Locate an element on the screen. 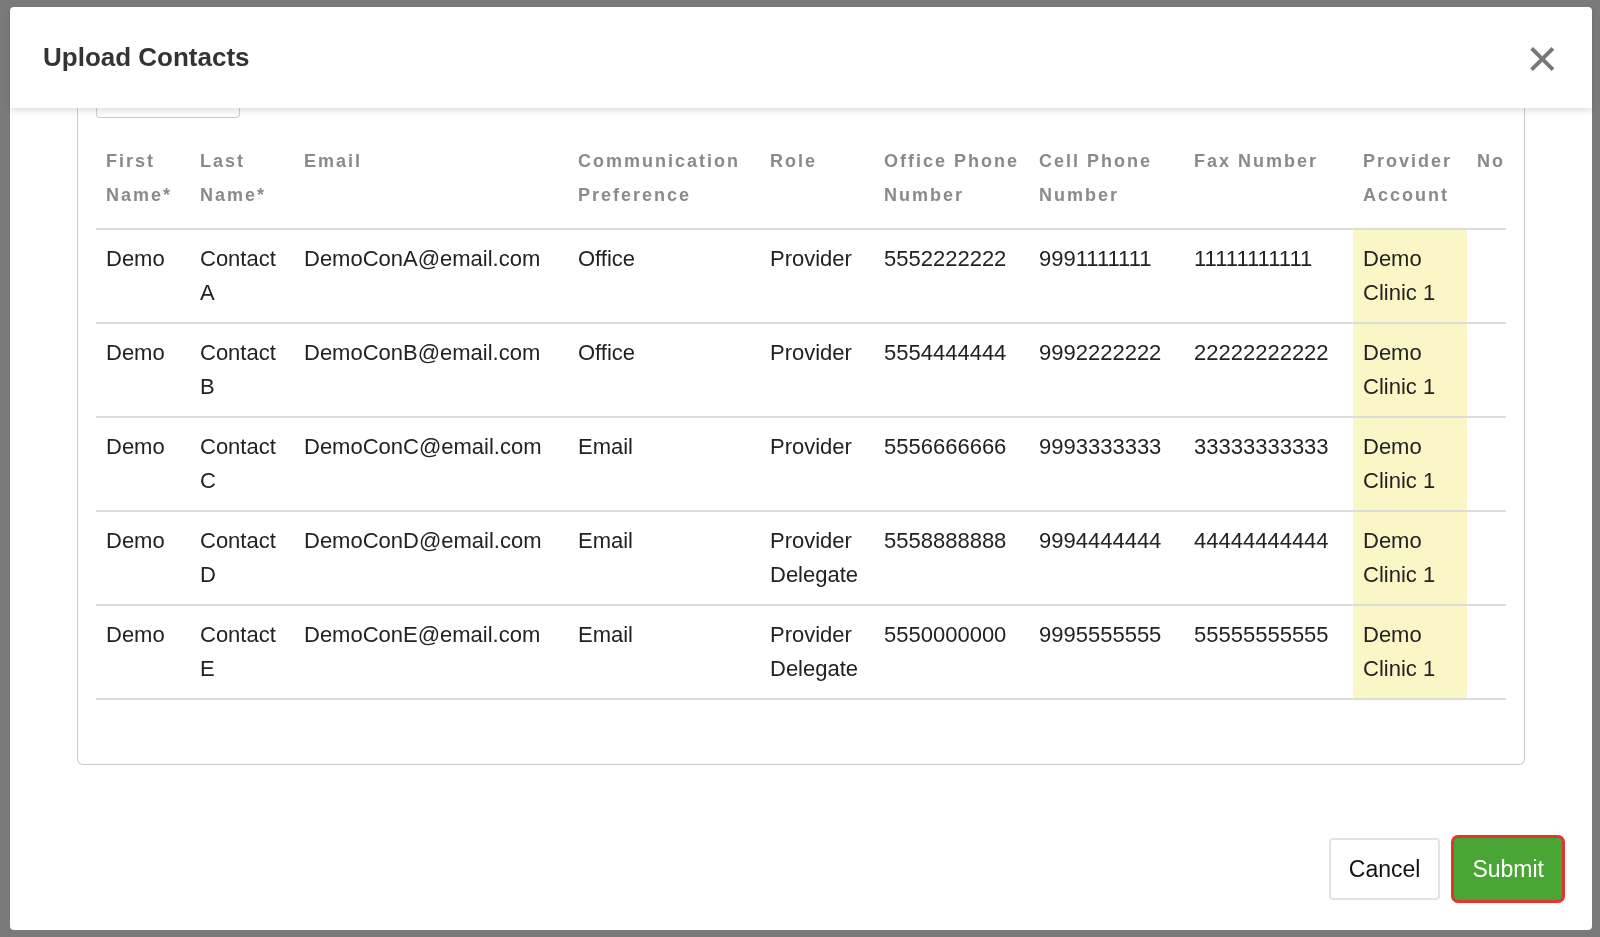 The width and height of the screenshot is (1600, 937). column-header: Cell Phone Number is located at coordinates (1095, 178).